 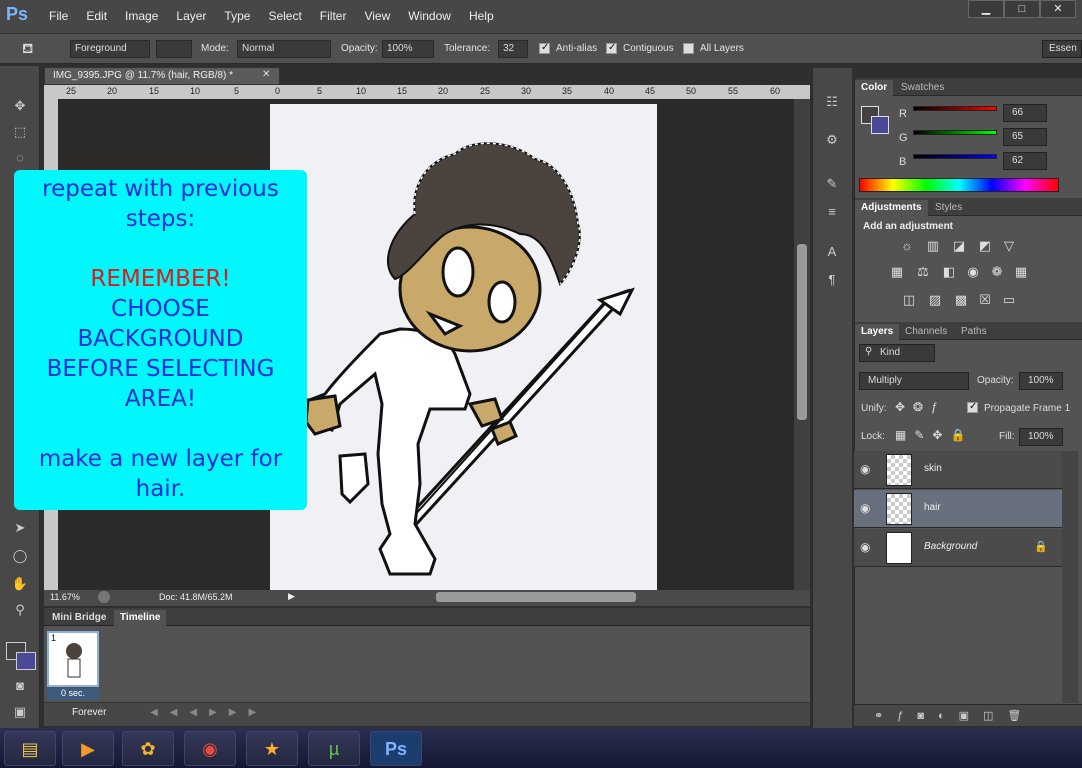 I want to click on unify-icons: ✥❂ƒ, so click(x=920, y=407).